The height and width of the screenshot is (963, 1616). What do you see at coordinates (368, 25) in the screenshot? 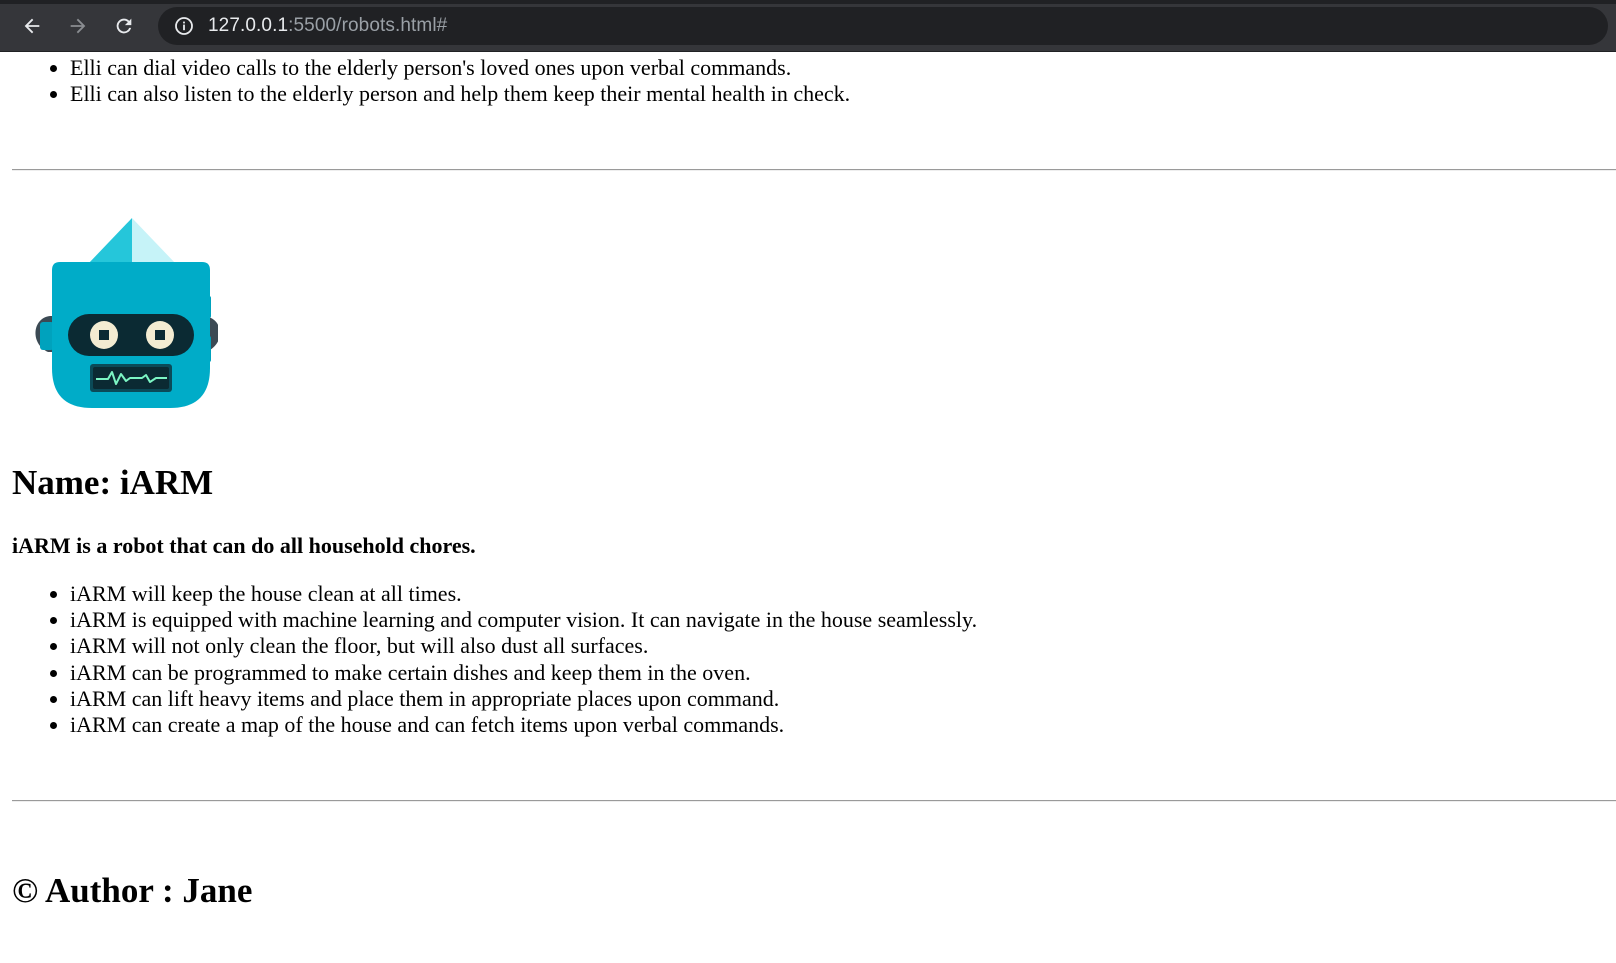
I see `url-path: :5500/robots.html#` at bounding box center [368, 25].